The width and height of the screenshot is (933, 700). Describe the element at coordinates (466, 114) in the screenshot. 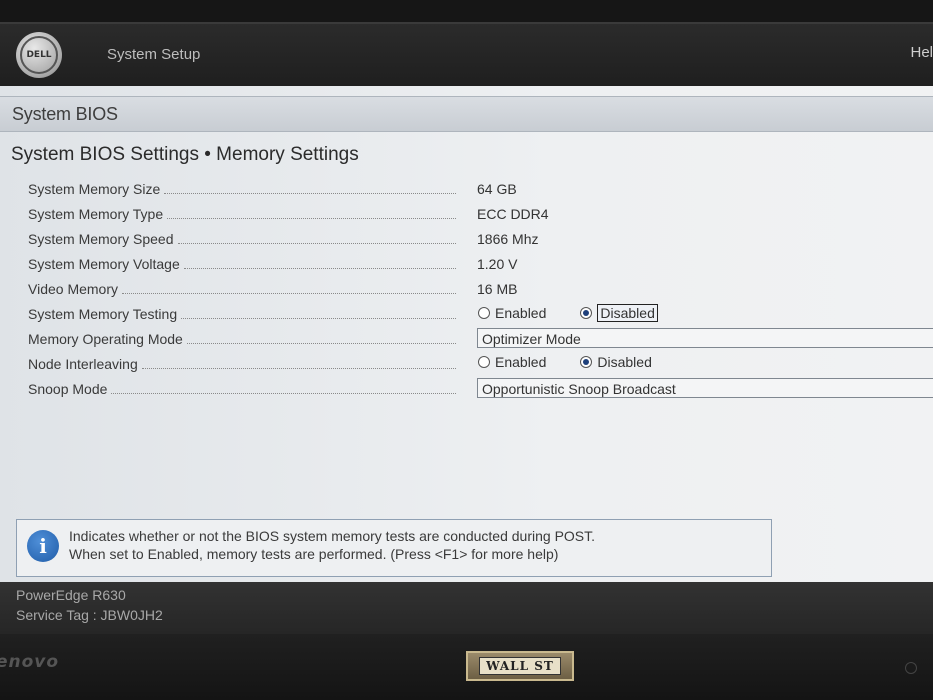

I see `section-bar: System BIOS` at that location.